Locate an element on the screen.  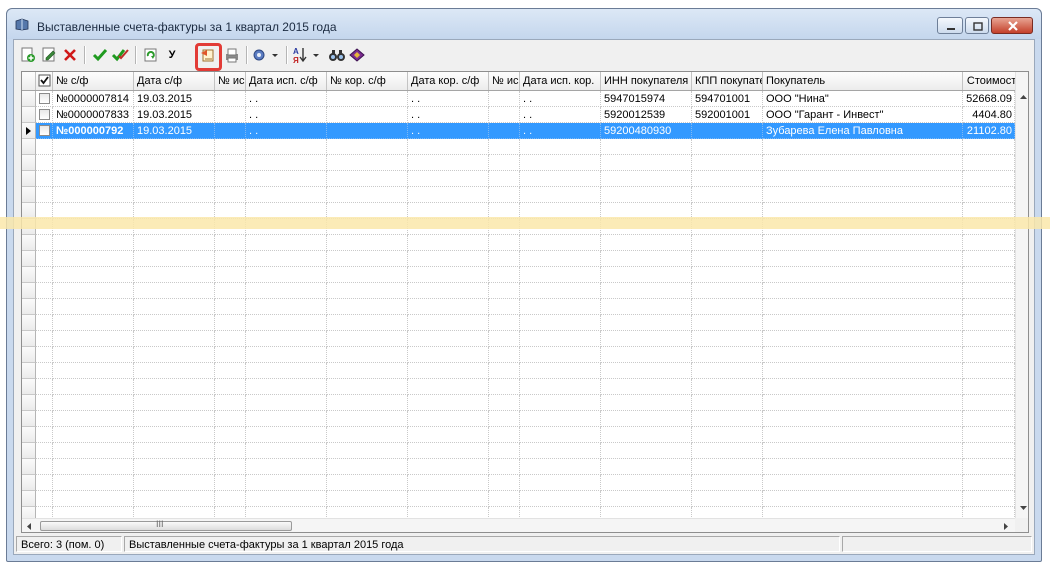
scroll-left-icon is located at coordinates (29, 526).